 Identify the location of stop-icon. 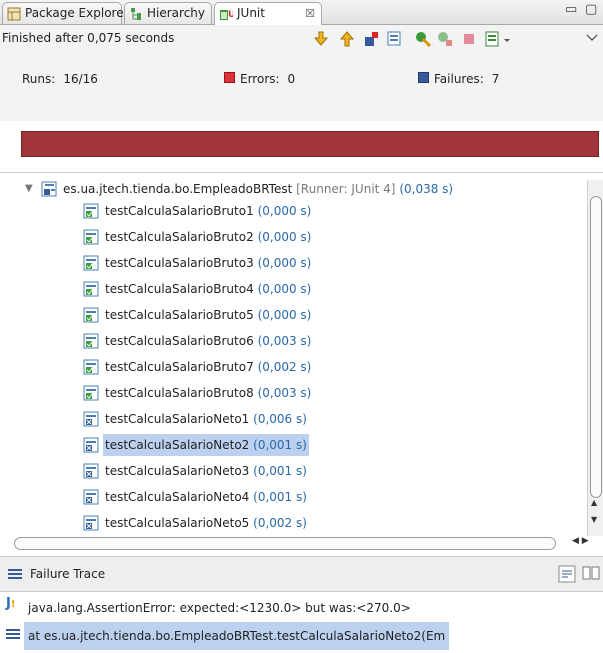
(469, 39).